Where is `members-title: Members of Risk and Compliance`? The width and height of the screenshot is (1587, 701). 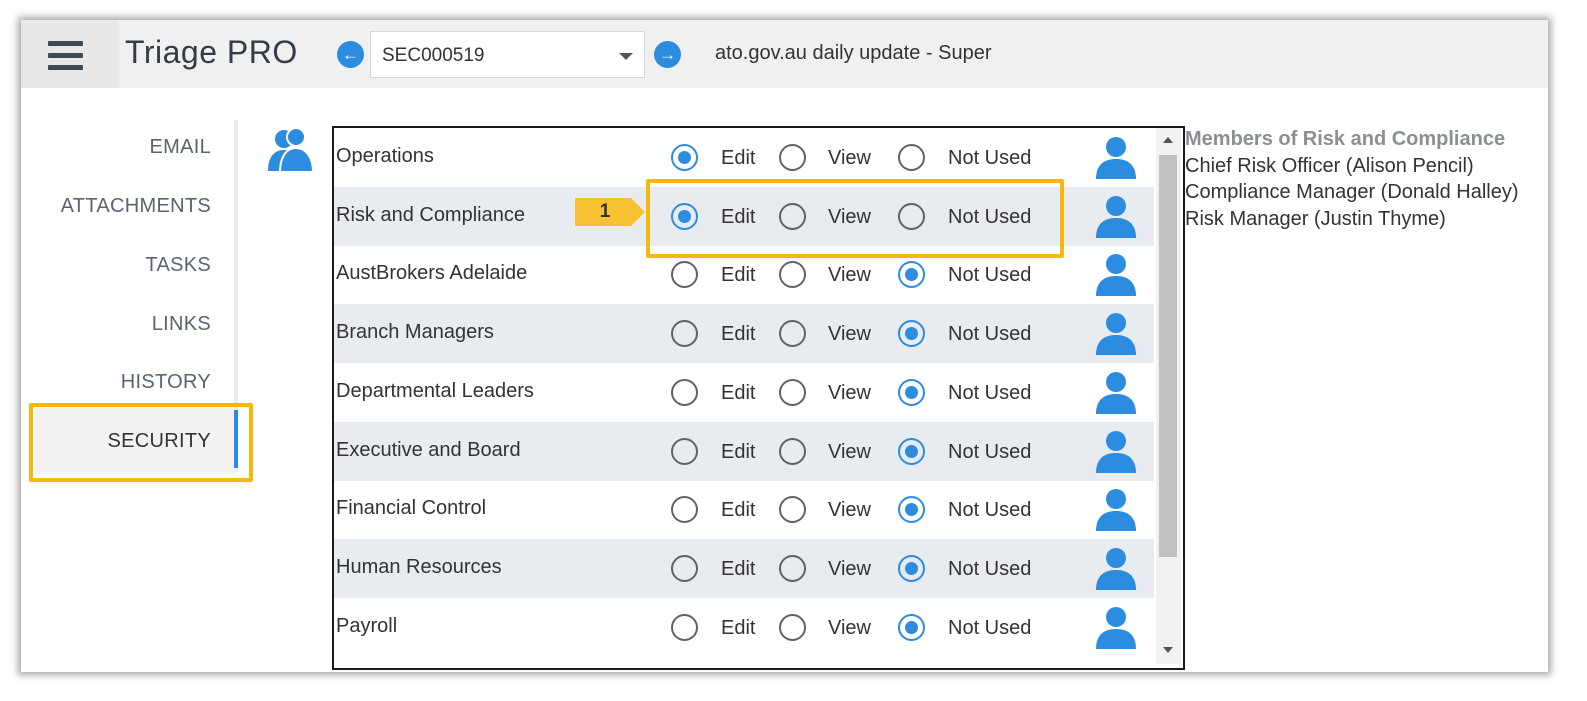
members-title: Members of Risk and Compliance is located at coordinates (1345, 139).